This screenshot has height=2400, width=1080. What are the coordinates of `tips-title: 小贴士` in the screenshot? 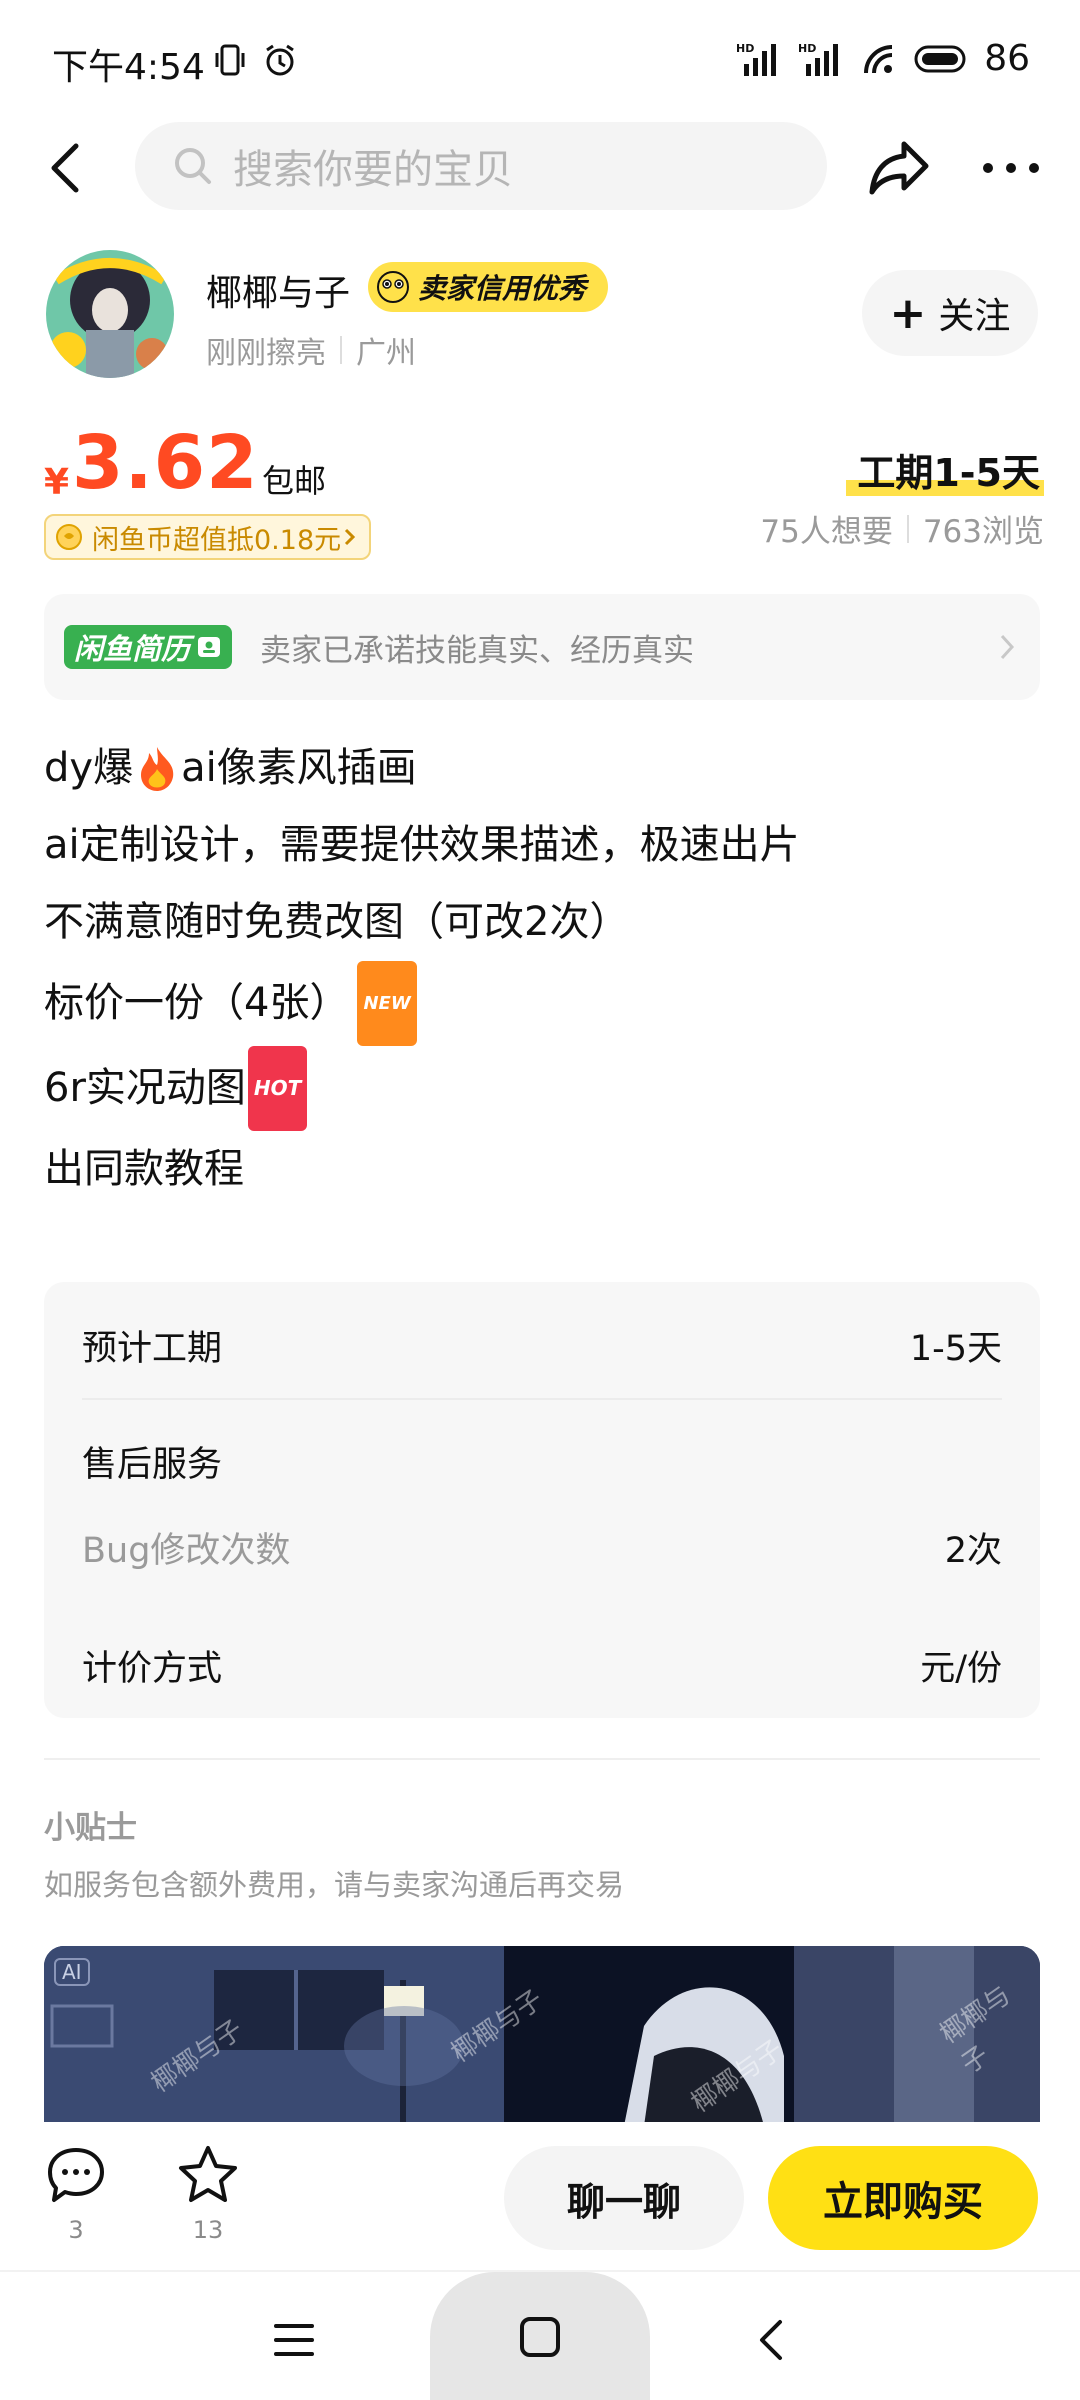 It's located at (90, 1828).